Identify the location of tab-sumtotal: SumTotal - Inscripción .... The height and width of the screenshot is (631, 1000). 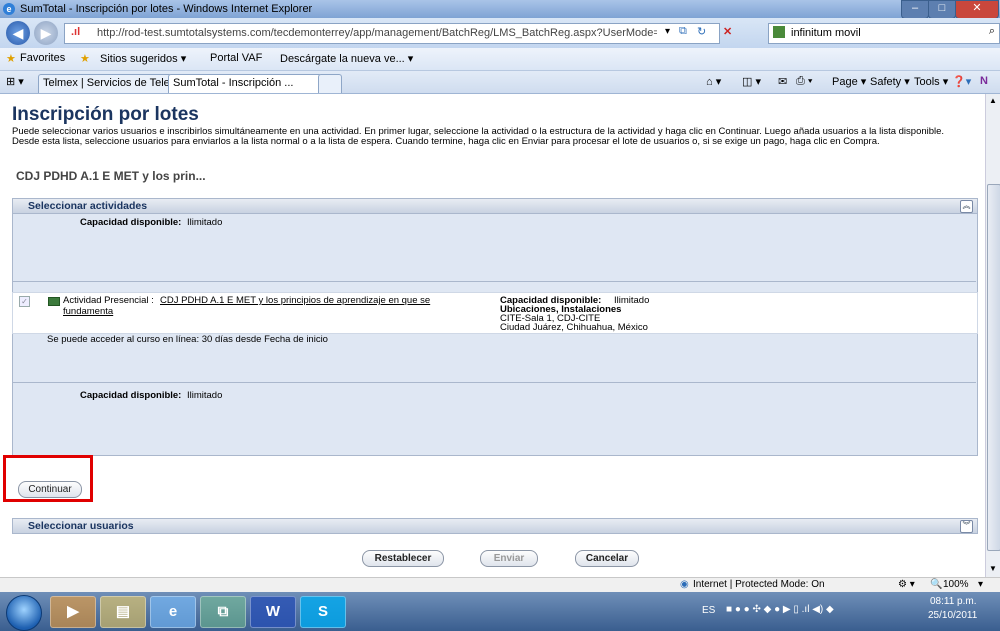
(245, 83).